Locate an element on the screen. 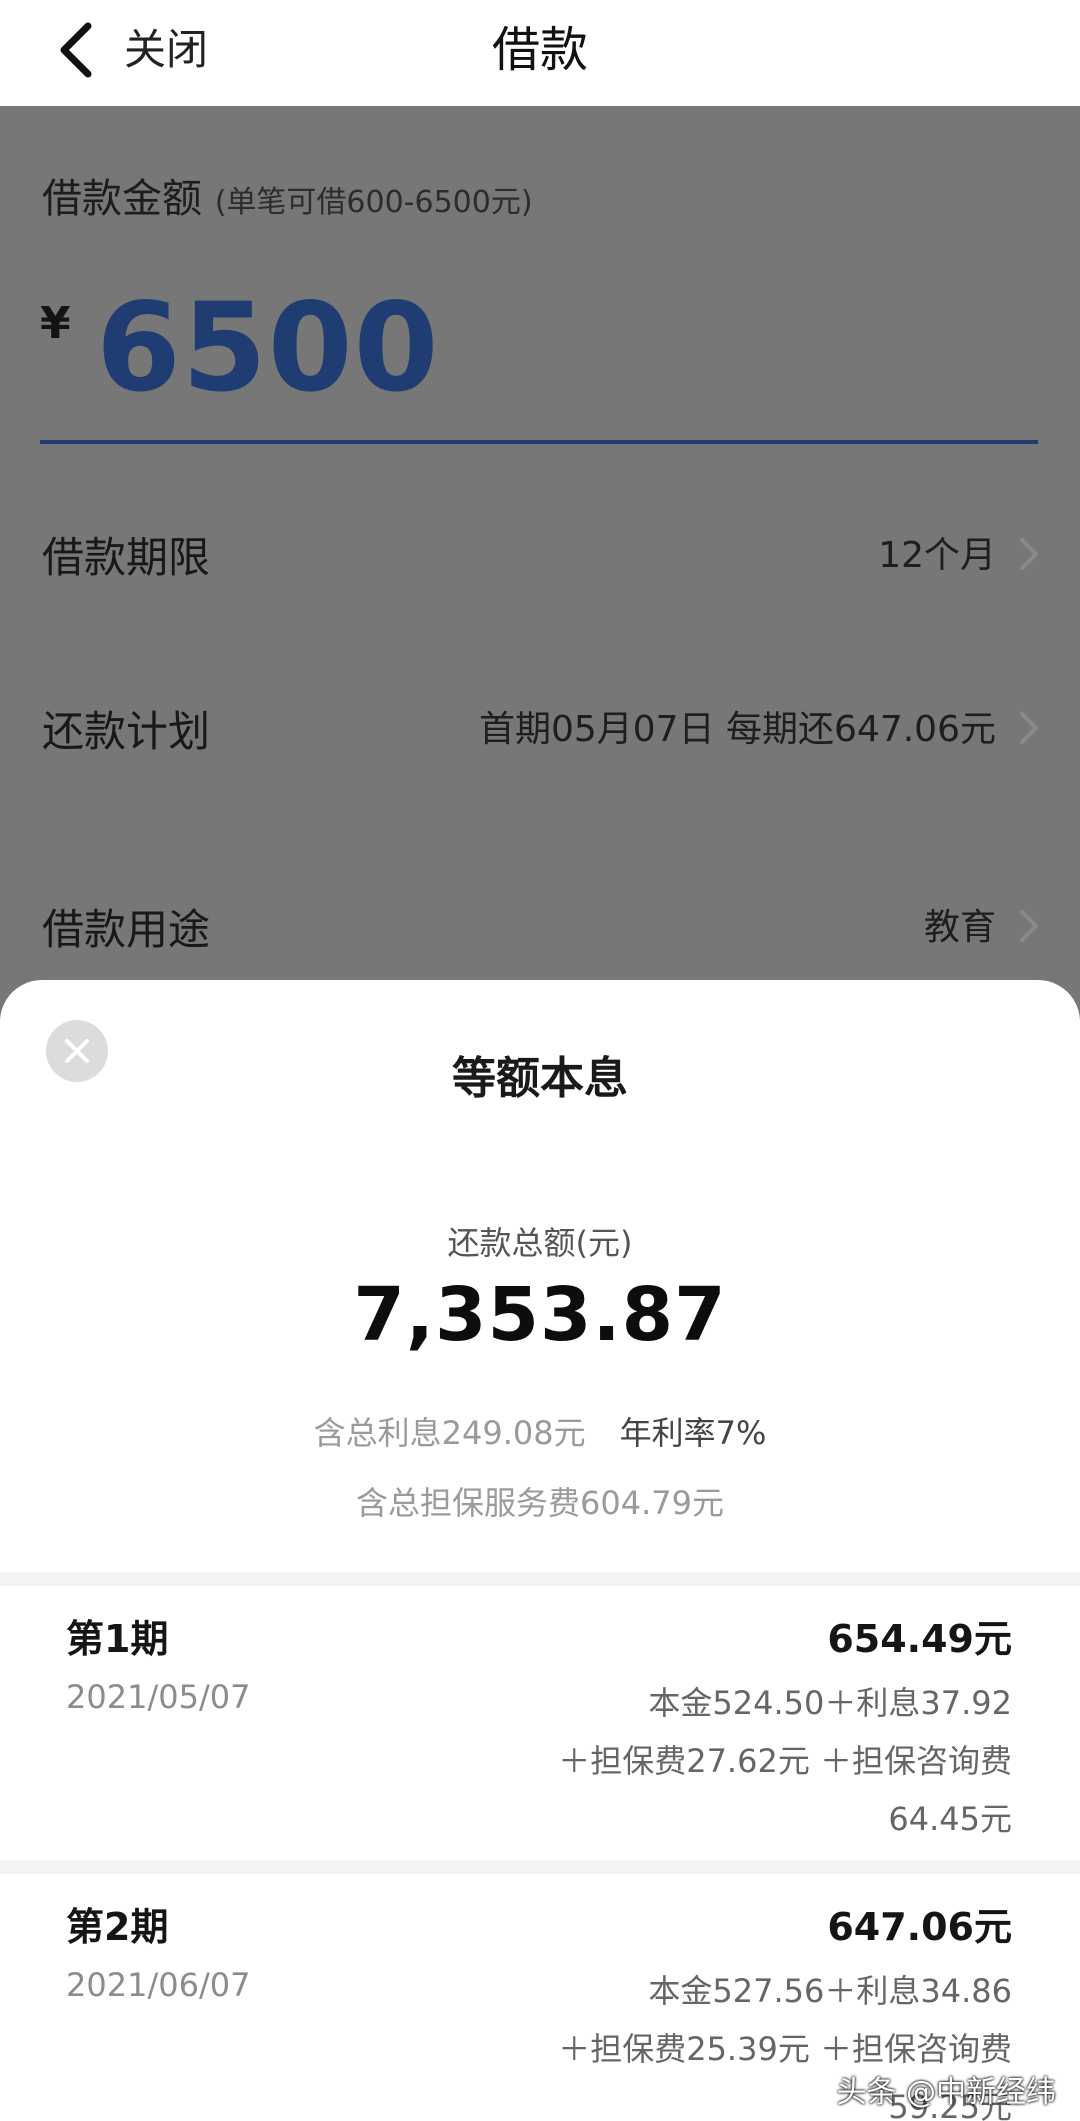  period-date: 2021/06/07 is located at coordinates (158, 1985).